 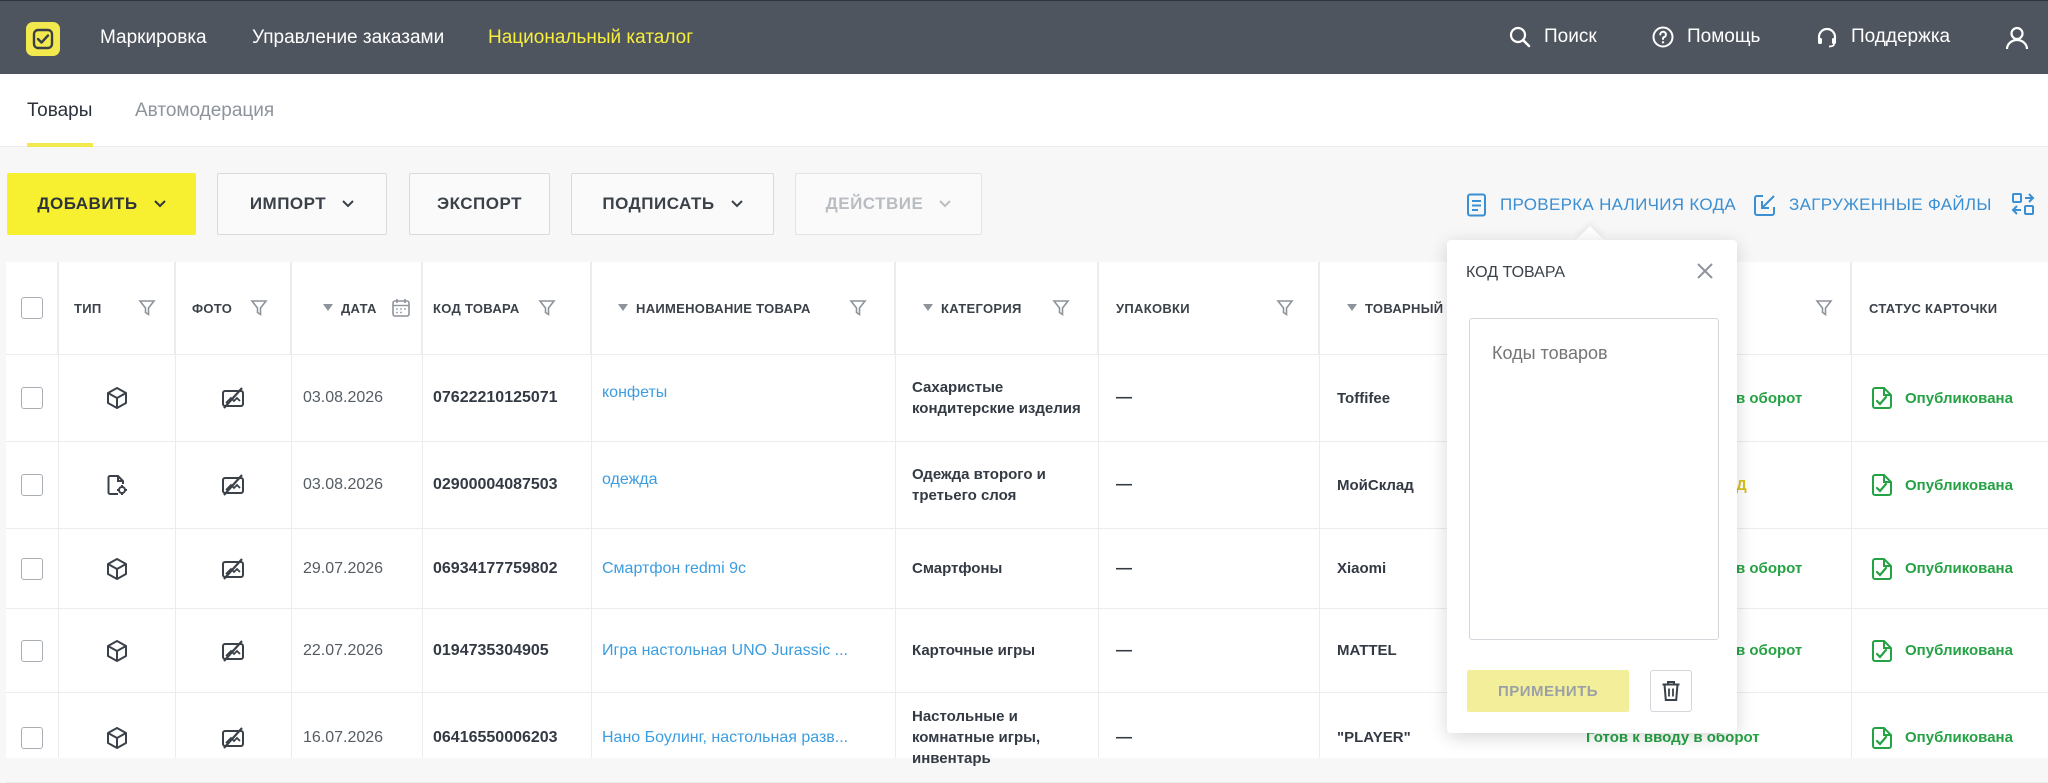 What do you see at coordinates (479, 204) in the screenshot?
I see `export-button: ЭКСПОРТ` at bounding box center [479, 204].